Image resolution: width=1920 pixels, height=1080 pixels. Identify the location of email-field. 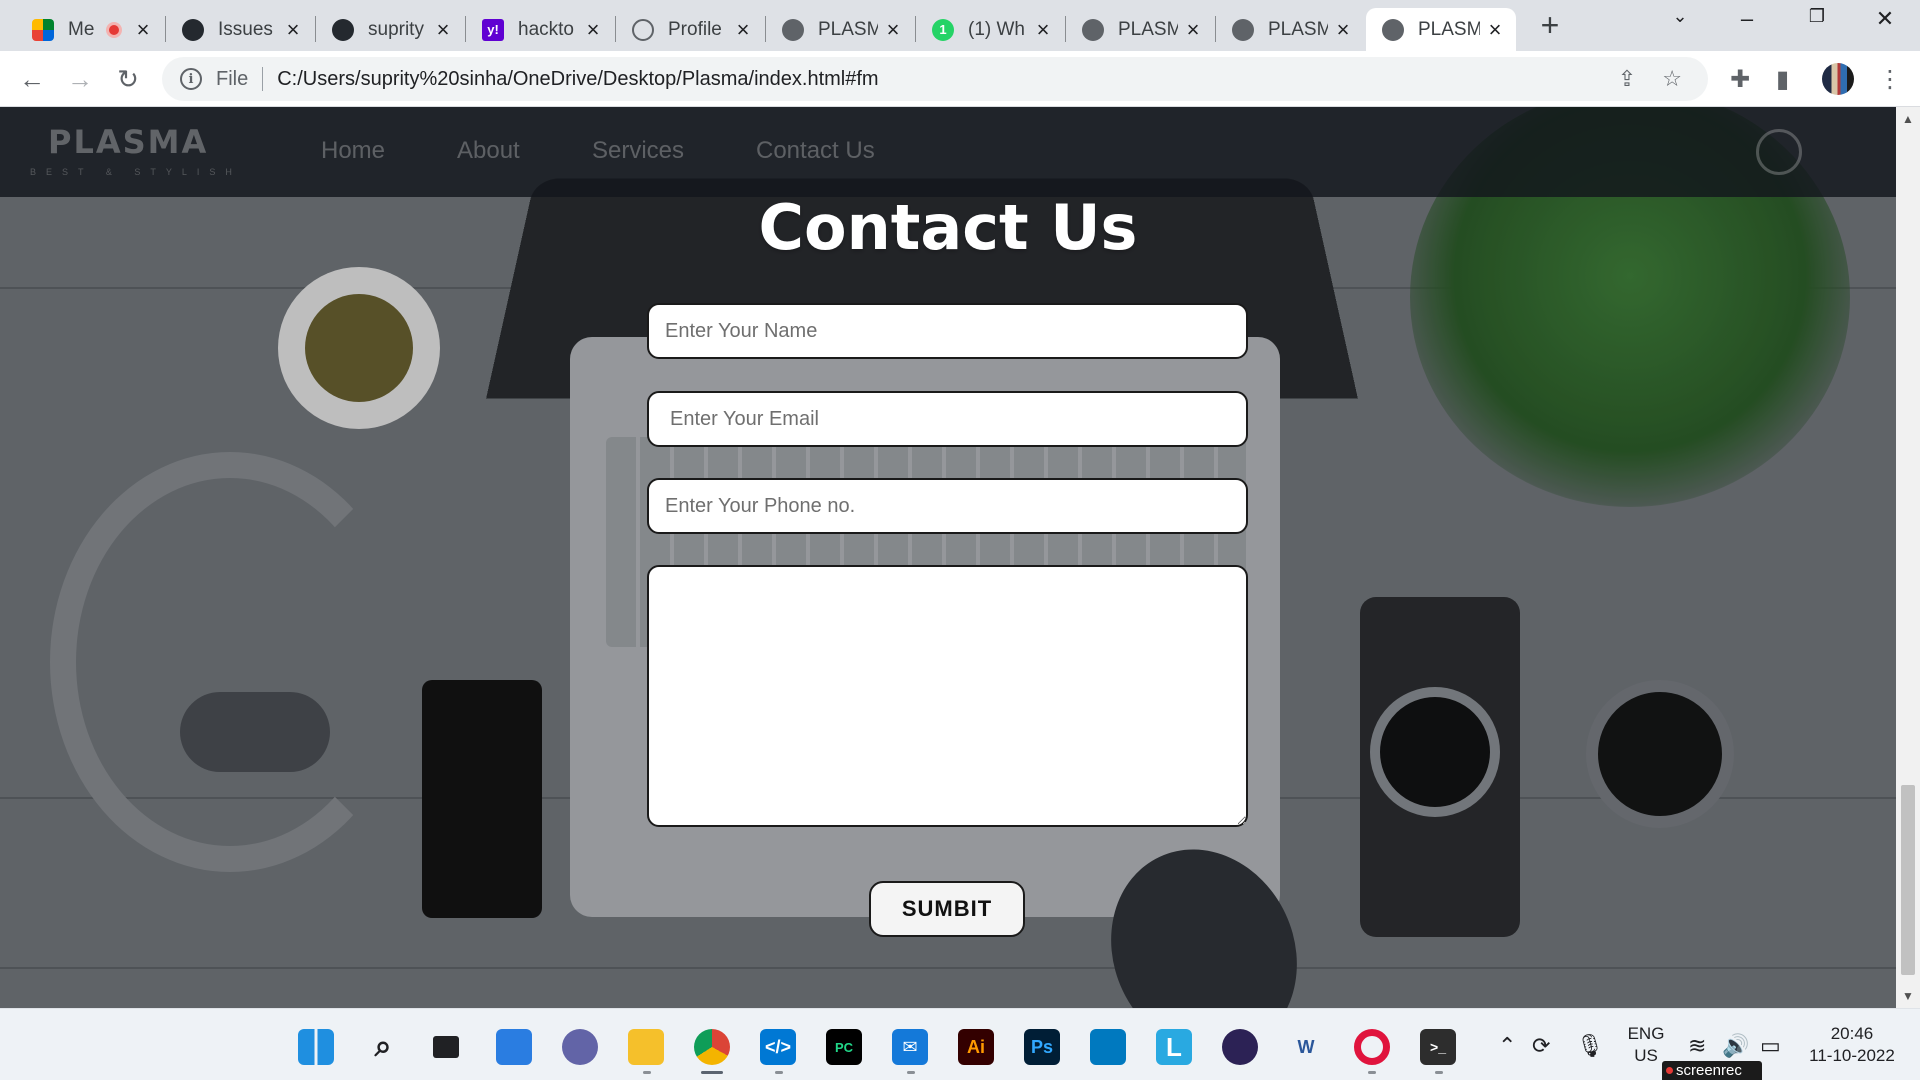
(947, 419).